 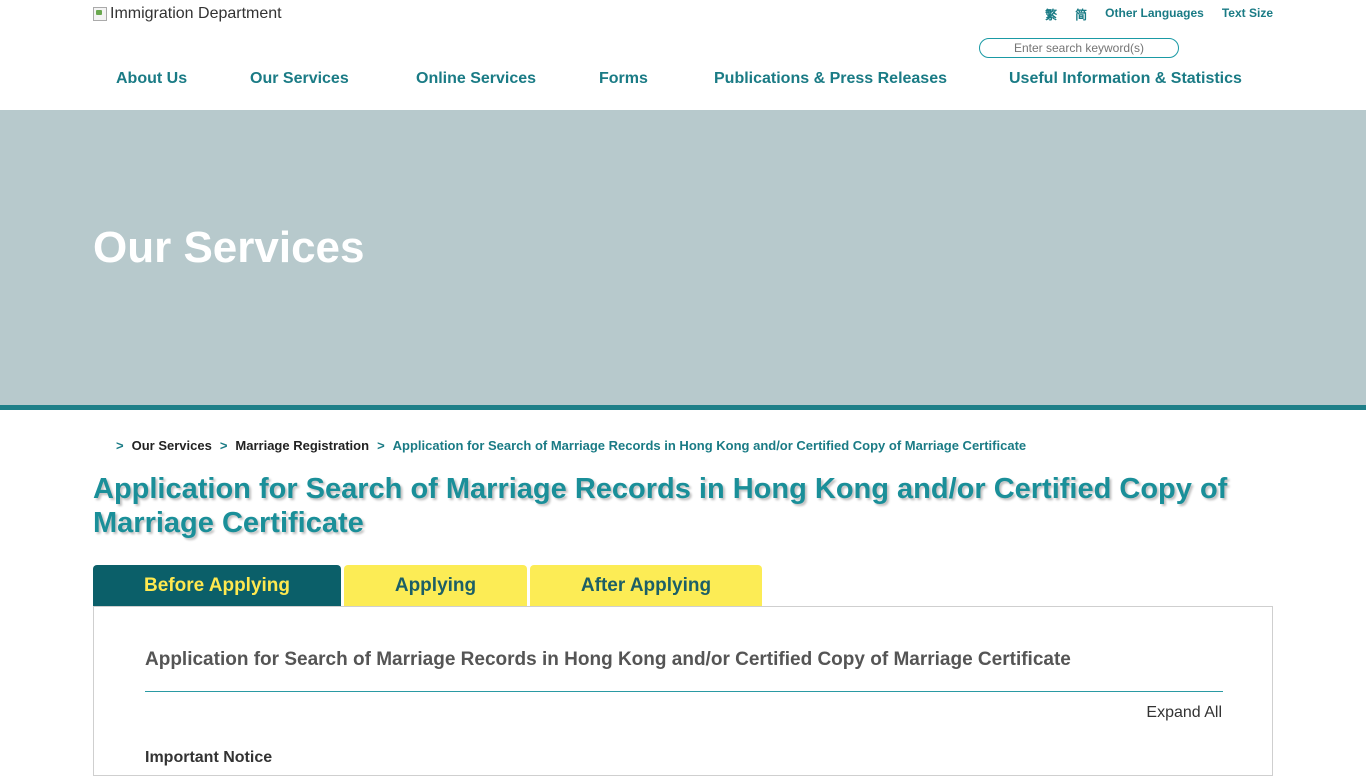 What do you see at coordinates (1125, 79) in the screenshot?
I see `nav-useful-information: Useful Information & Statistics` at bounding box center [1125, 79].